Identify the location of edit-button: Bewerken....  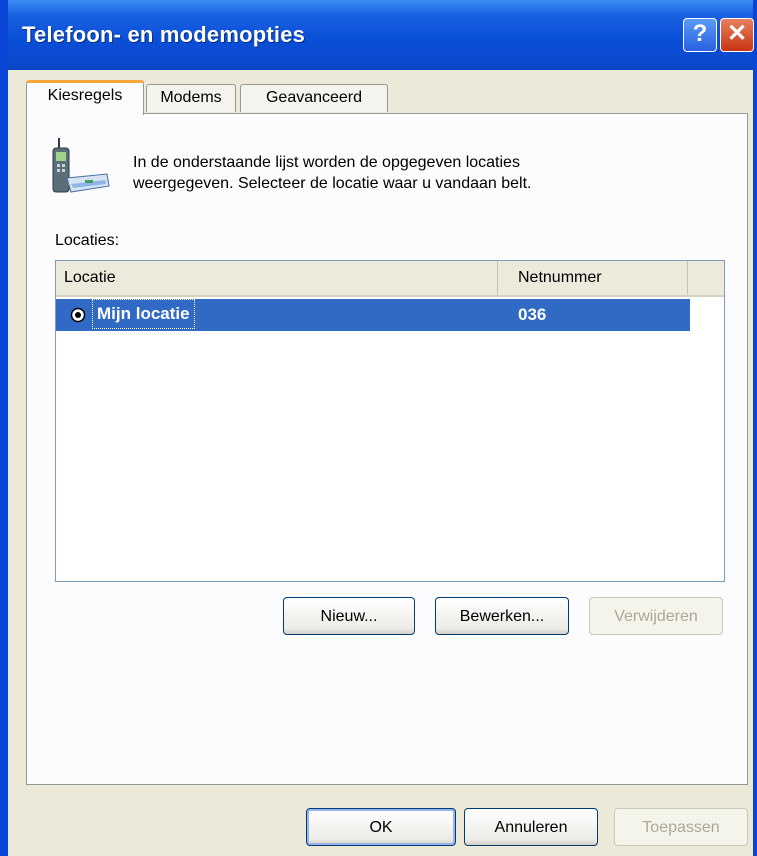
(502, 616).